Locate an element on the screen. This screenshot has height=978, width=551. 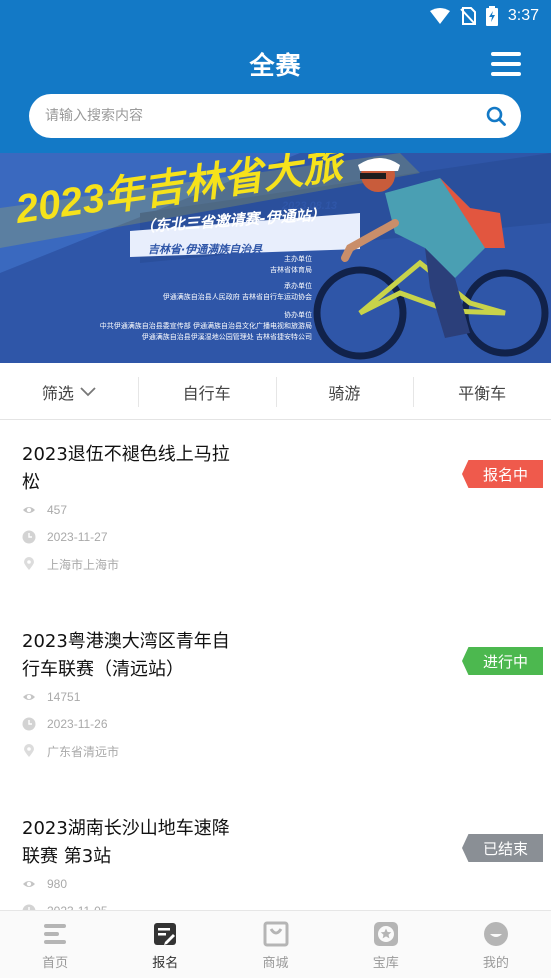
nav-shop: 商城 is located at coordinates (275, 944).